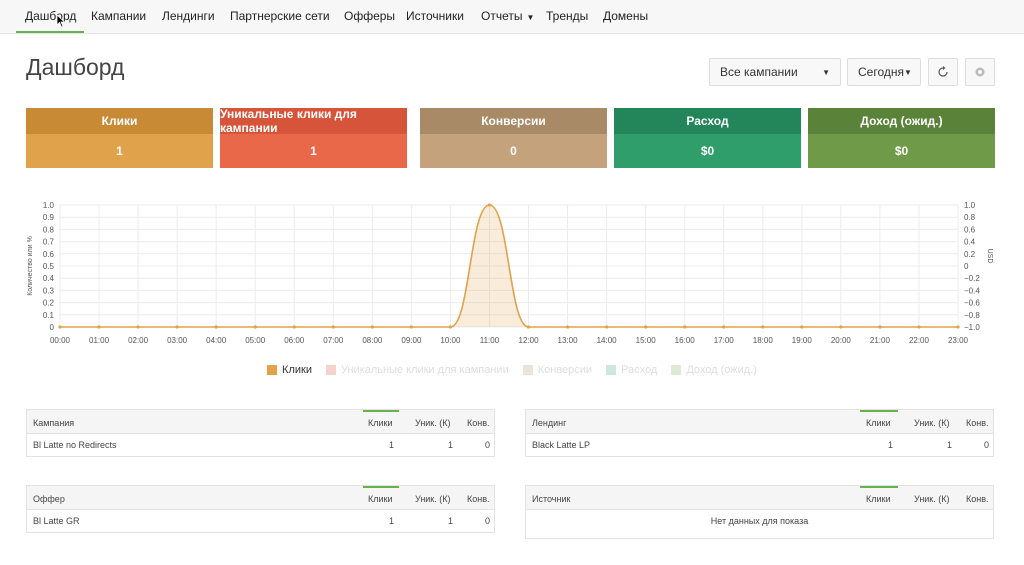 The width and height of the screenshot is (1024, 565). Describe the element at coordinates (966, 266) in the screenshot. I see `y2-tick-label: 0` at that location.